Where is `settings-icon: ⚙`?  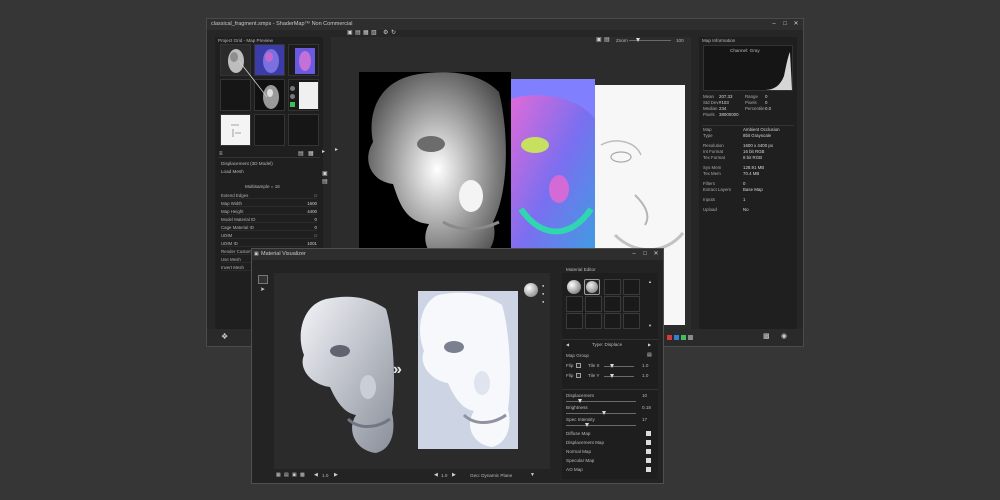 settings-icon: ⚙ is located at coordinates (385, 33).